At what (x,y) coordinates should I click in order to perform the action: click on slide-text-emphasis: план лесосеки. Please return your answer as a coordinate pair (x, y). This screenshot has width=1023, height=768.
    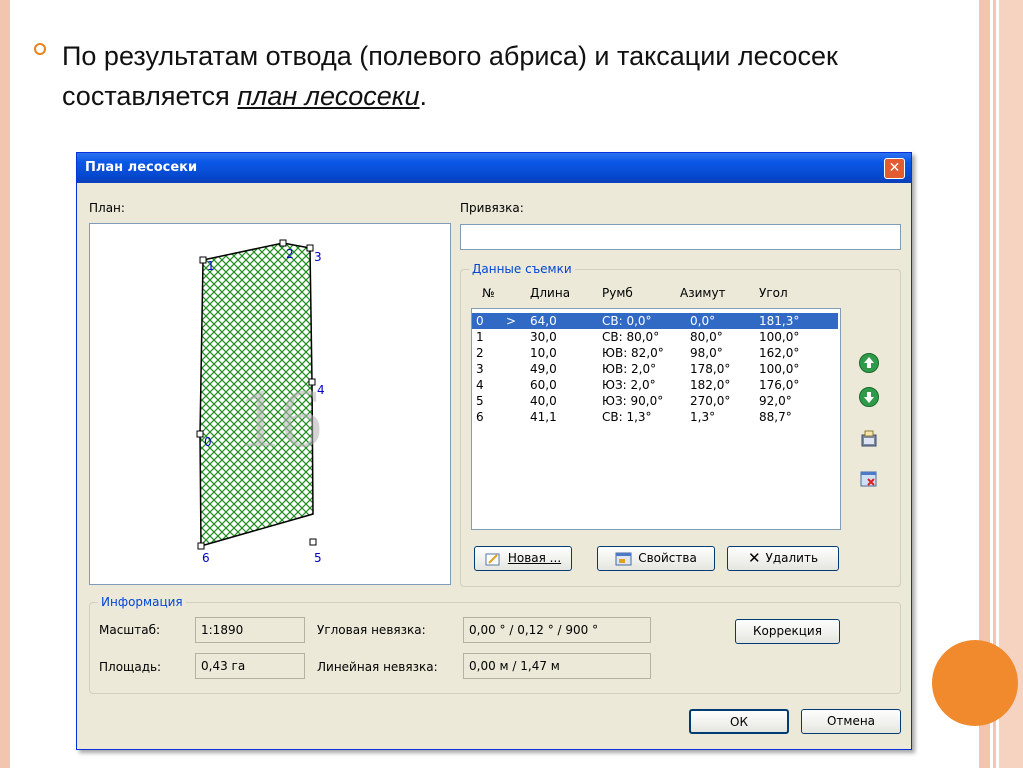
    Looking at the image, I should click on (328, 96).